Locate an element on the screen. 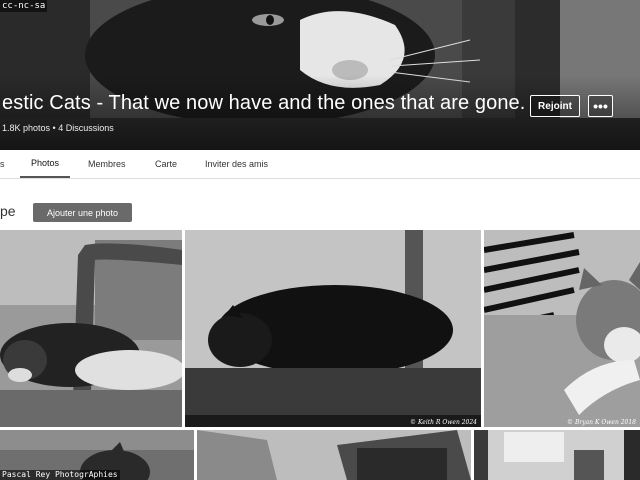  cat-with-laptop-photo is located at coordinates (334, 455).